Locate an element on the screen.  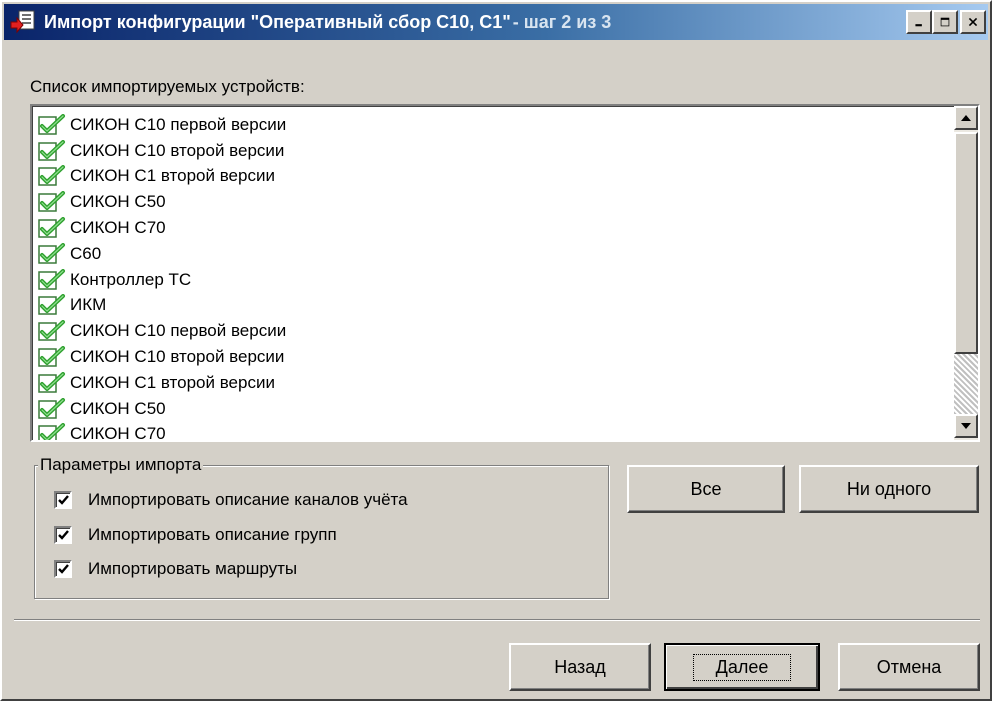
option-import-routes: Импортировать маршруты is located at coordinates (175, 569).